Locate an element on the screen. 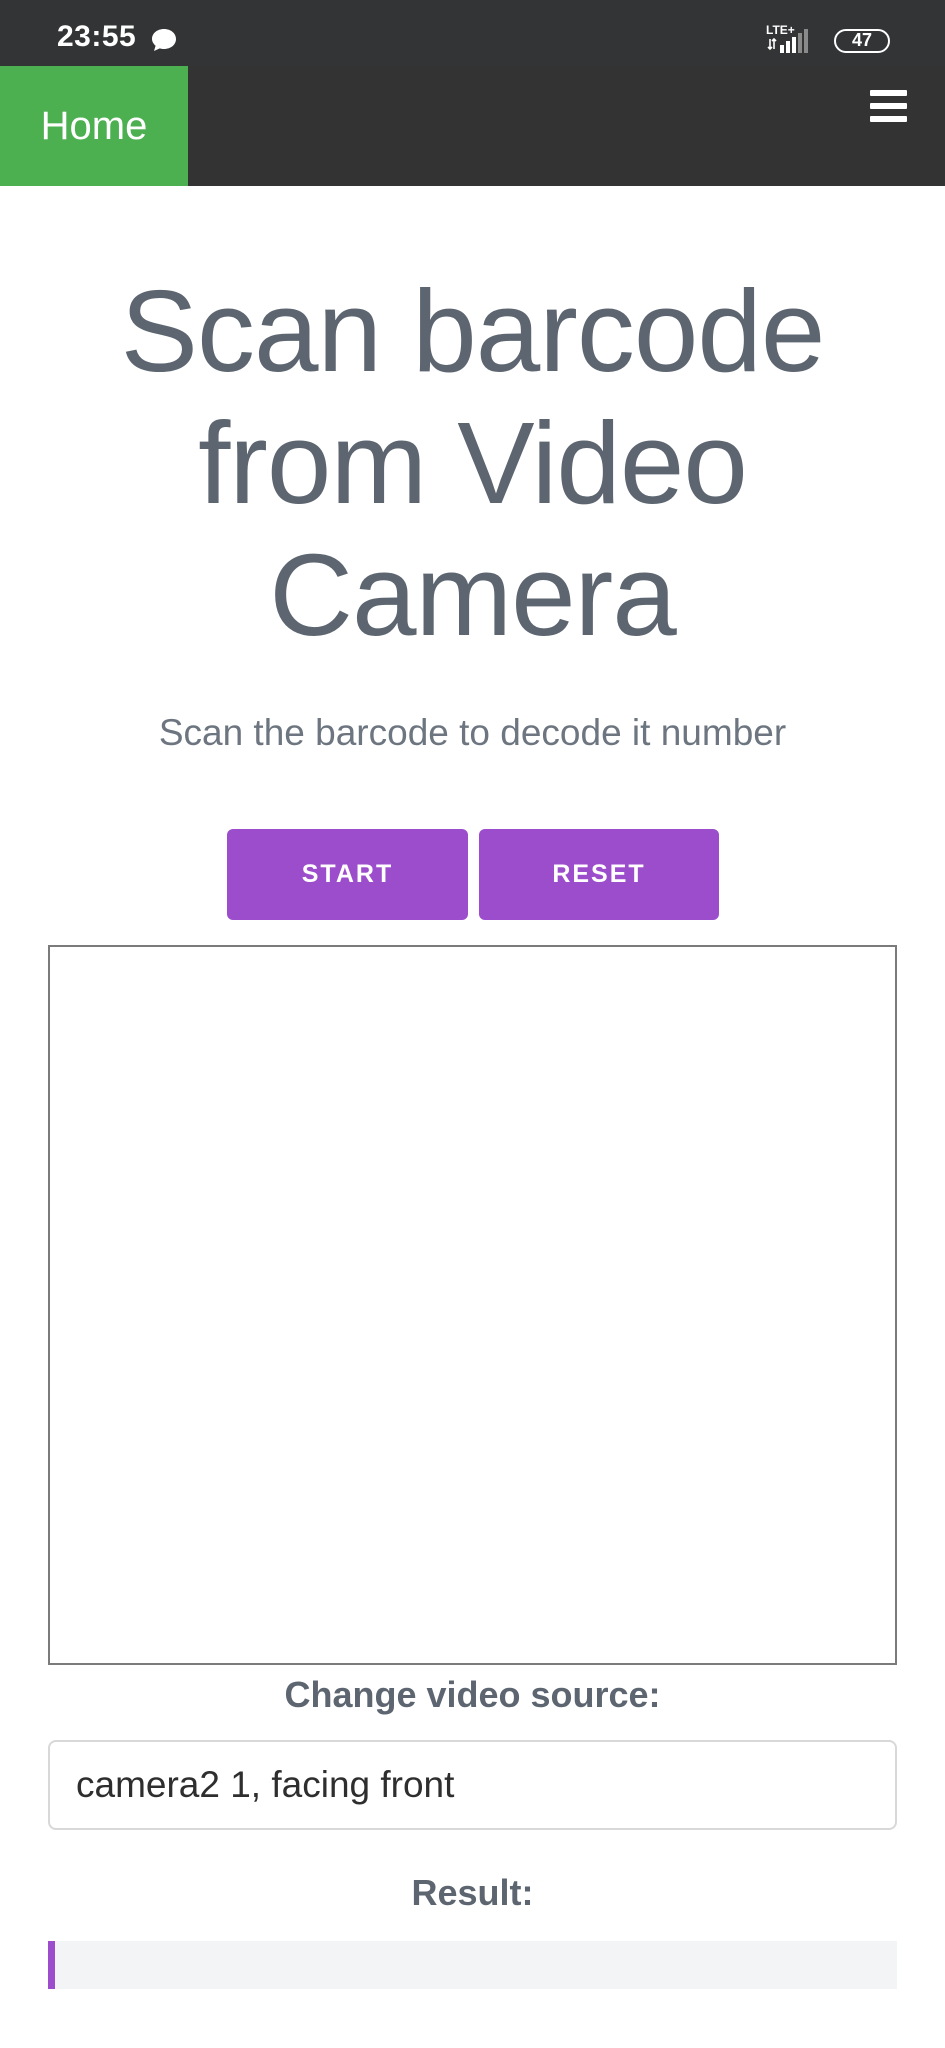 This screenshot has width=945, height=2048. message-icon is located at coordinates (164, 40).